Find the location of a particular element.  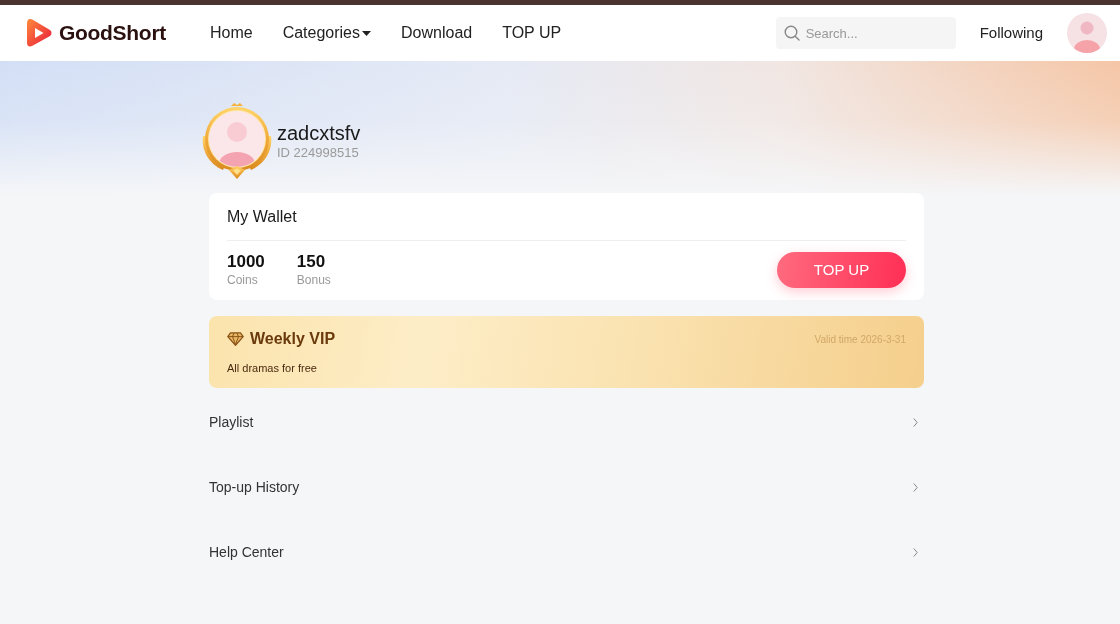

vip-title: Weekly VIP is located at coordinates (293, 339).